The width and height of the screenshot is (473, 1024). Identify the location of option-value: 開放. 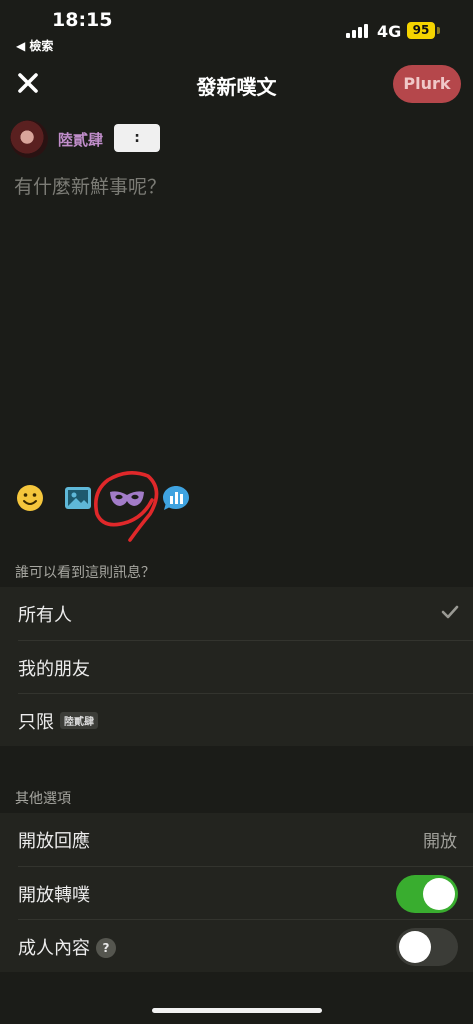
(440, 842).